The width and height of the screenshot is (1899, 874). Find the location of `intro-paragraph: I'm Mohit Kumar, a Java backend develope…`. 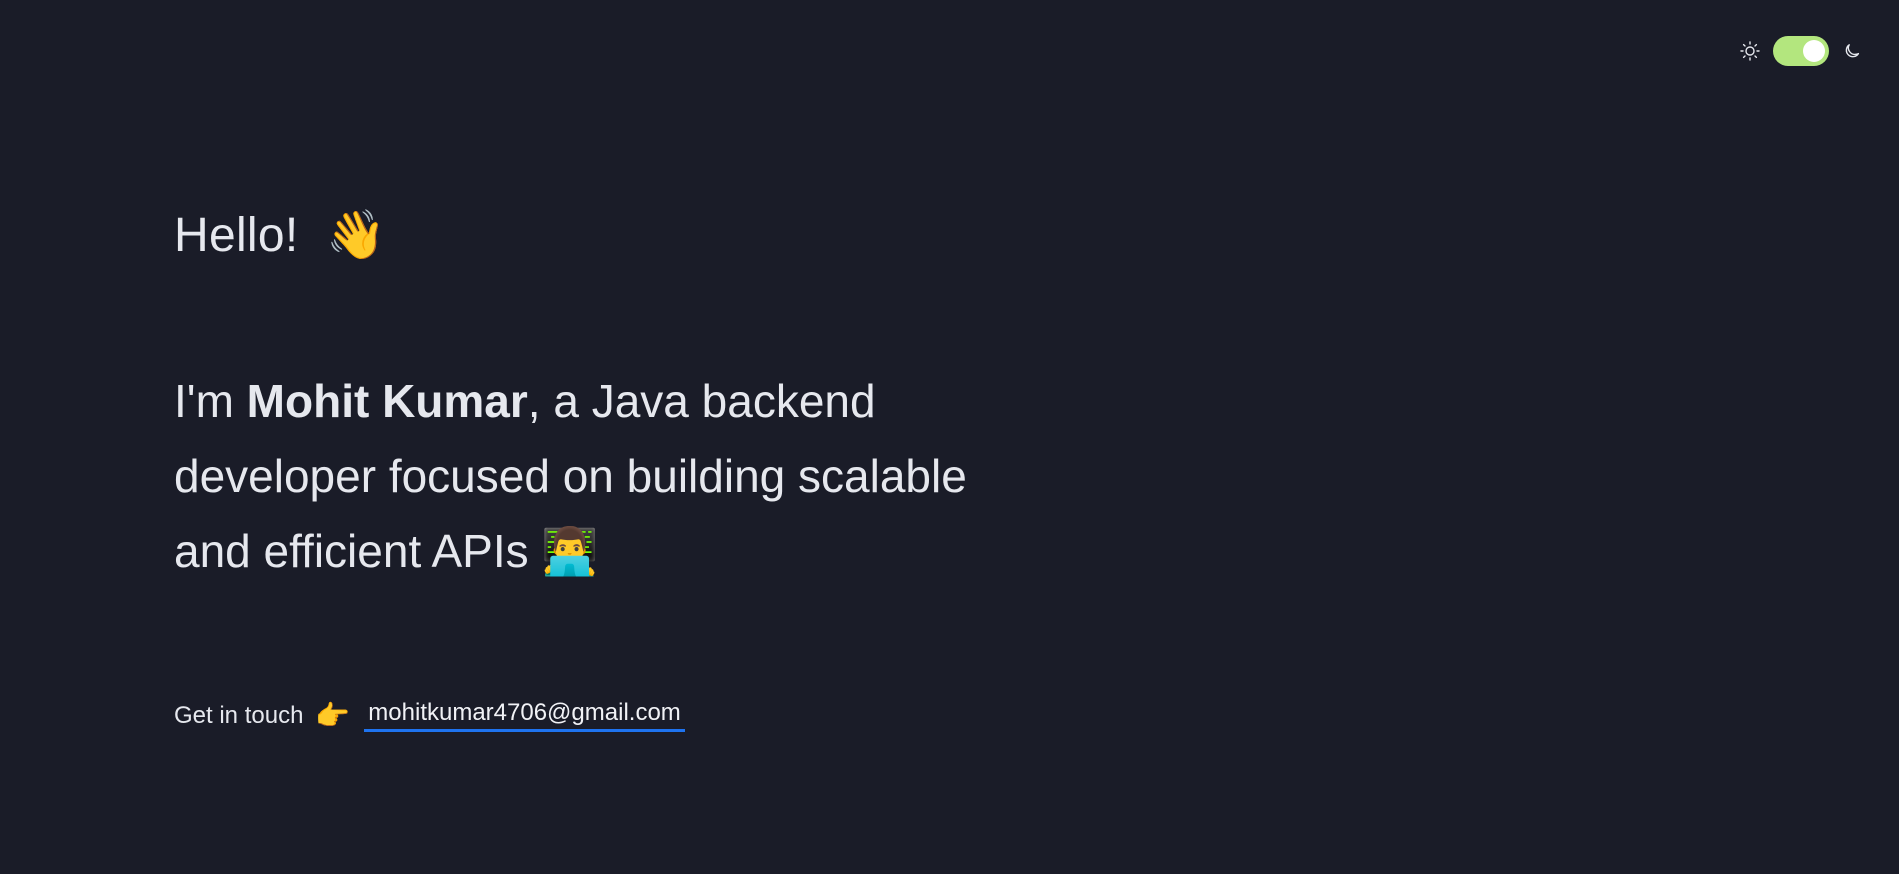

intro-paragraph: I'm Mohit Kumar, a Java backend develope… is located at coordinates (614, 476).